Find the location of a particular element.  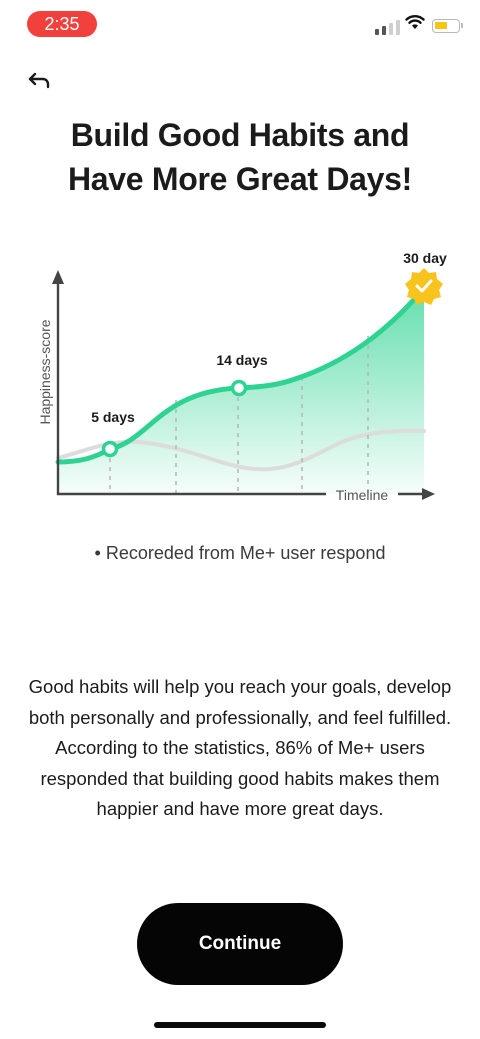

wifi-icon is located at coordinates (415, 22).